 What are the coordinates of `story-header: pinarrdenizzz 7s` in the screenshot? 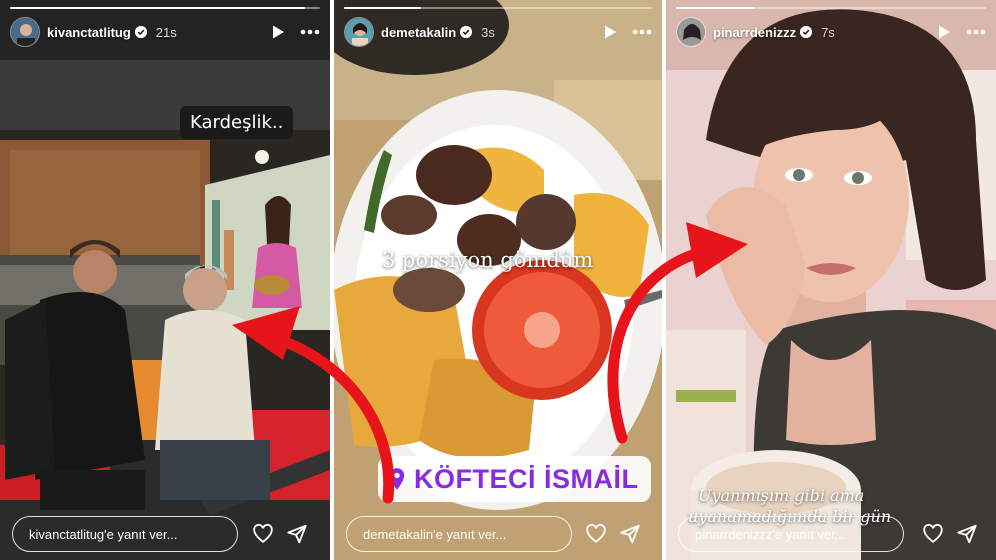 It's located at (831, 32).